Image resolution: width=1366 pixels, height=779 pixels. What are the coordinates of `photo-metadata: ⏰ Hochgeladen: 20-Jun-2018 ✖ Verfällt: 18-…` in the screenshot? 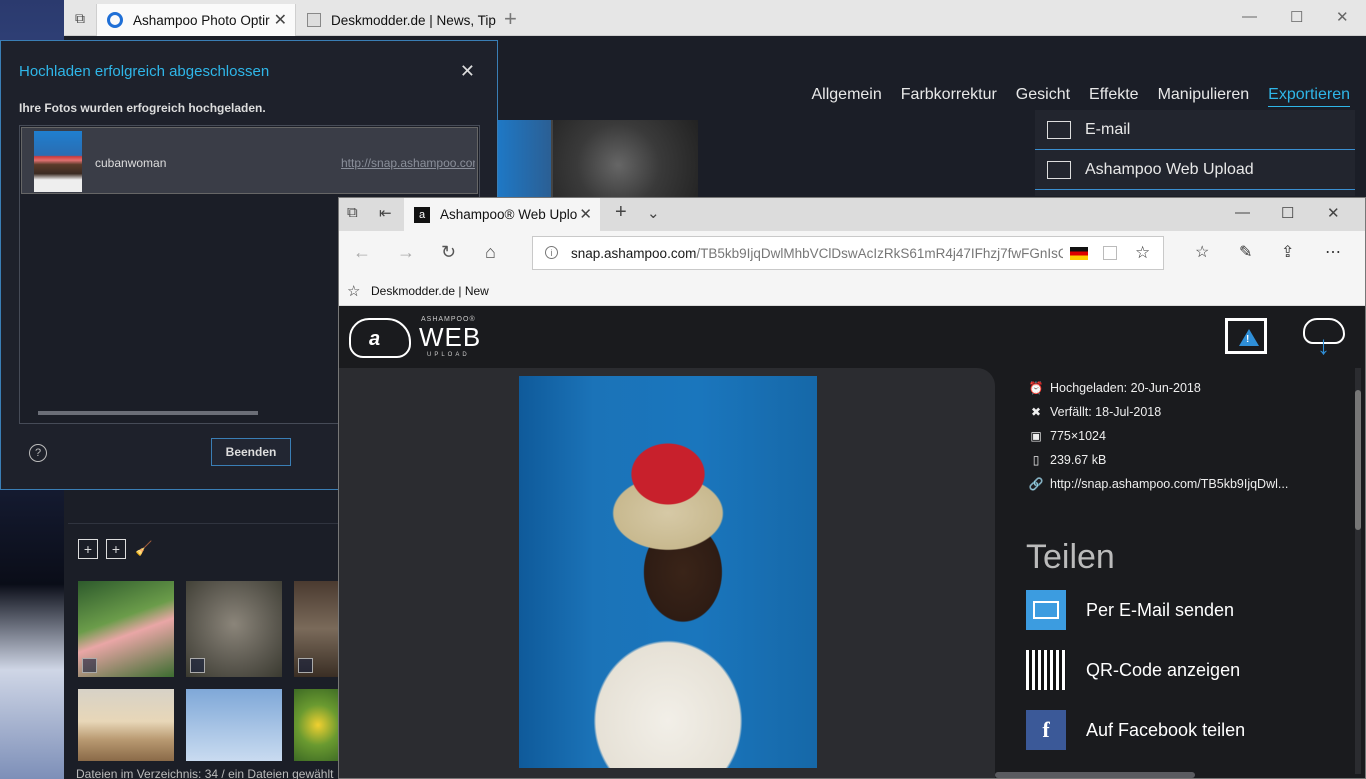 It's located at (1158, 436).